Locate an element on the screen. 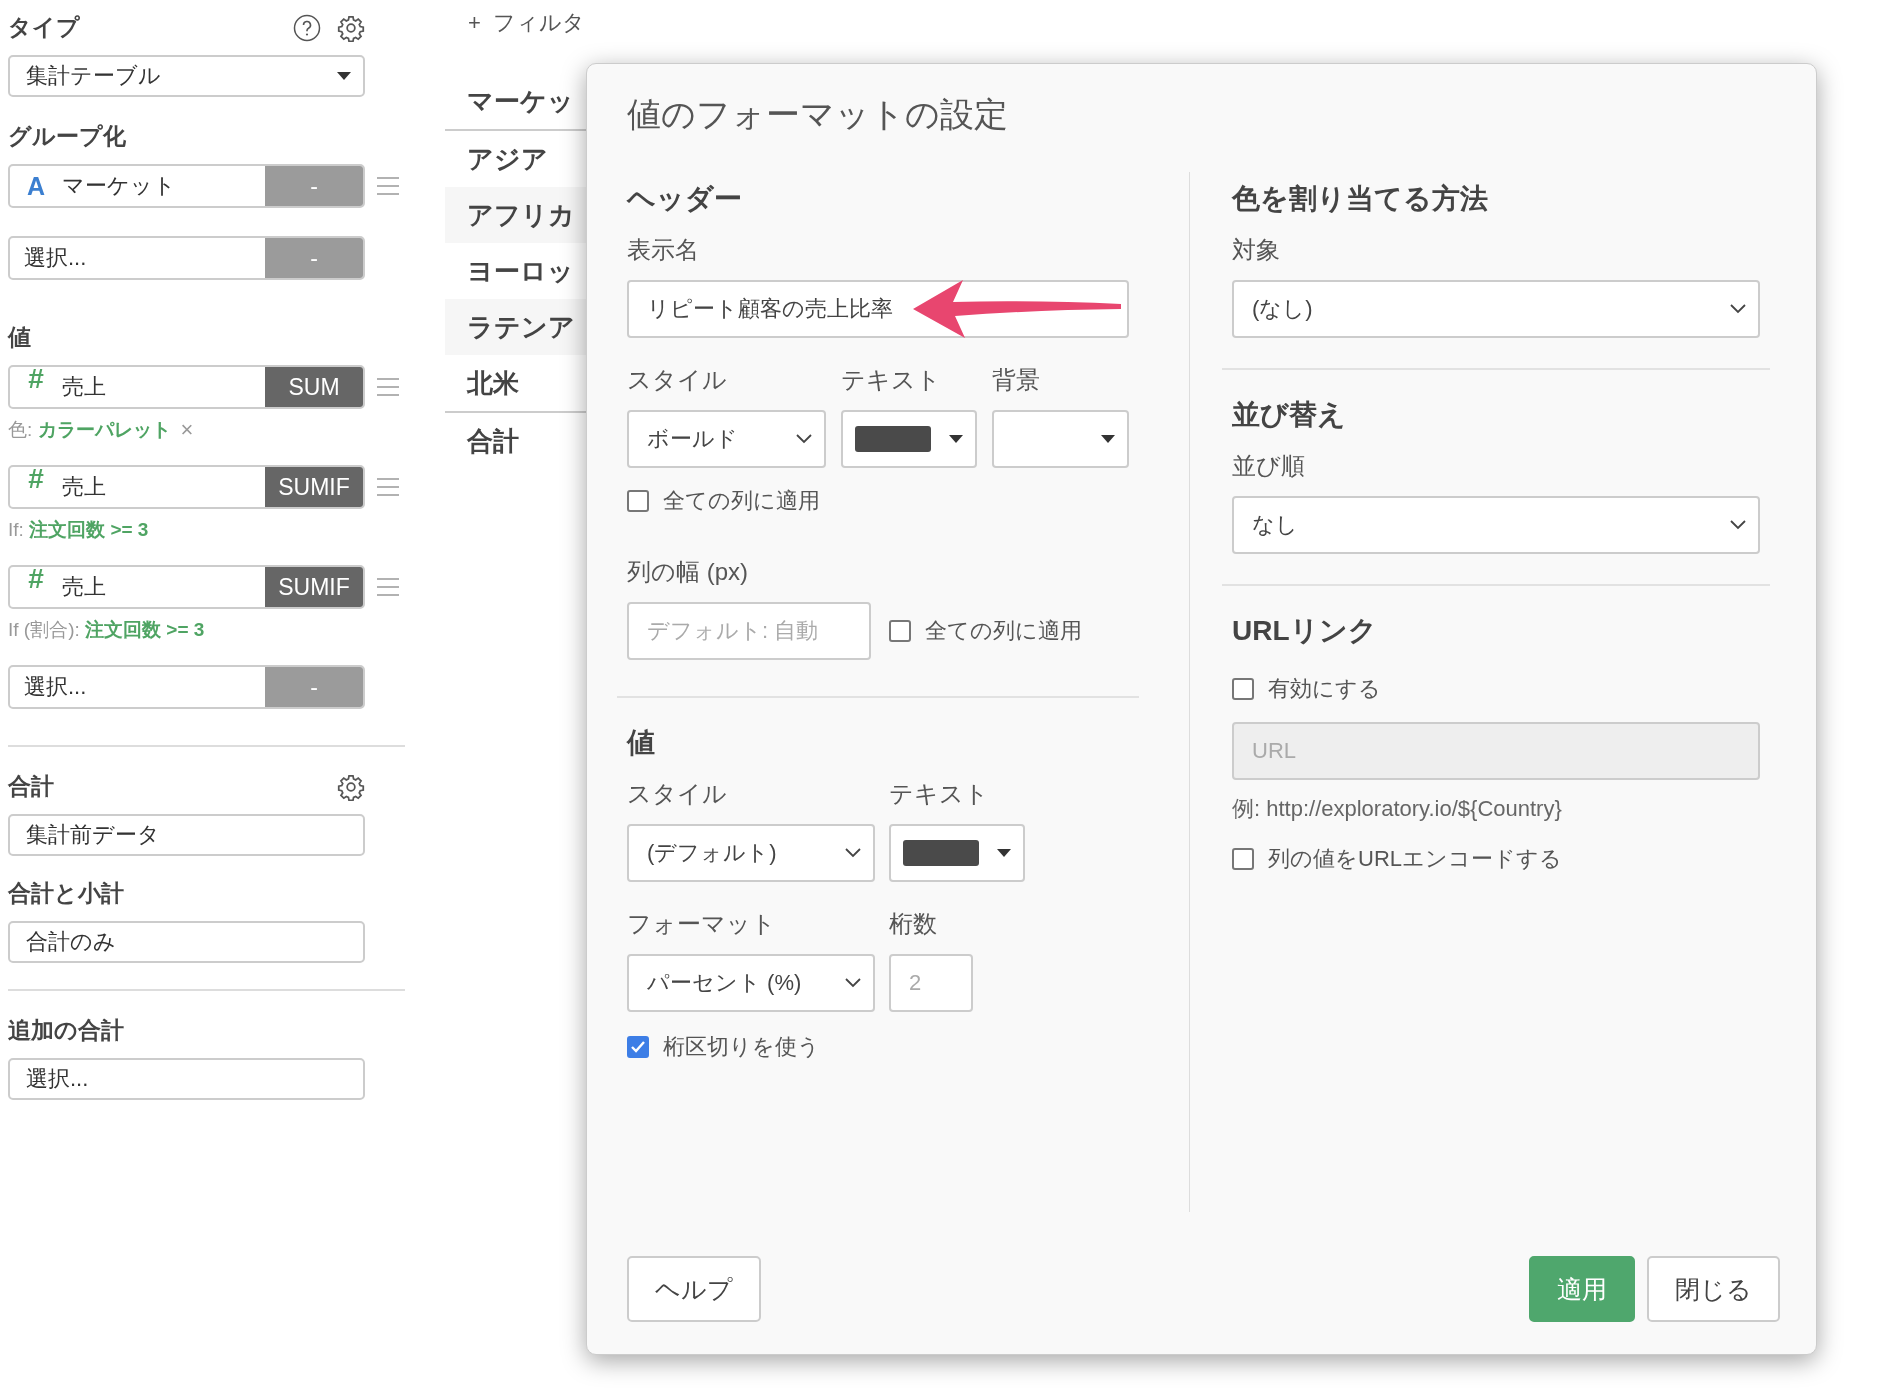 The image size is (1890, 1390). dropdown: 集計テーブル is located at coordinates (186, 76).